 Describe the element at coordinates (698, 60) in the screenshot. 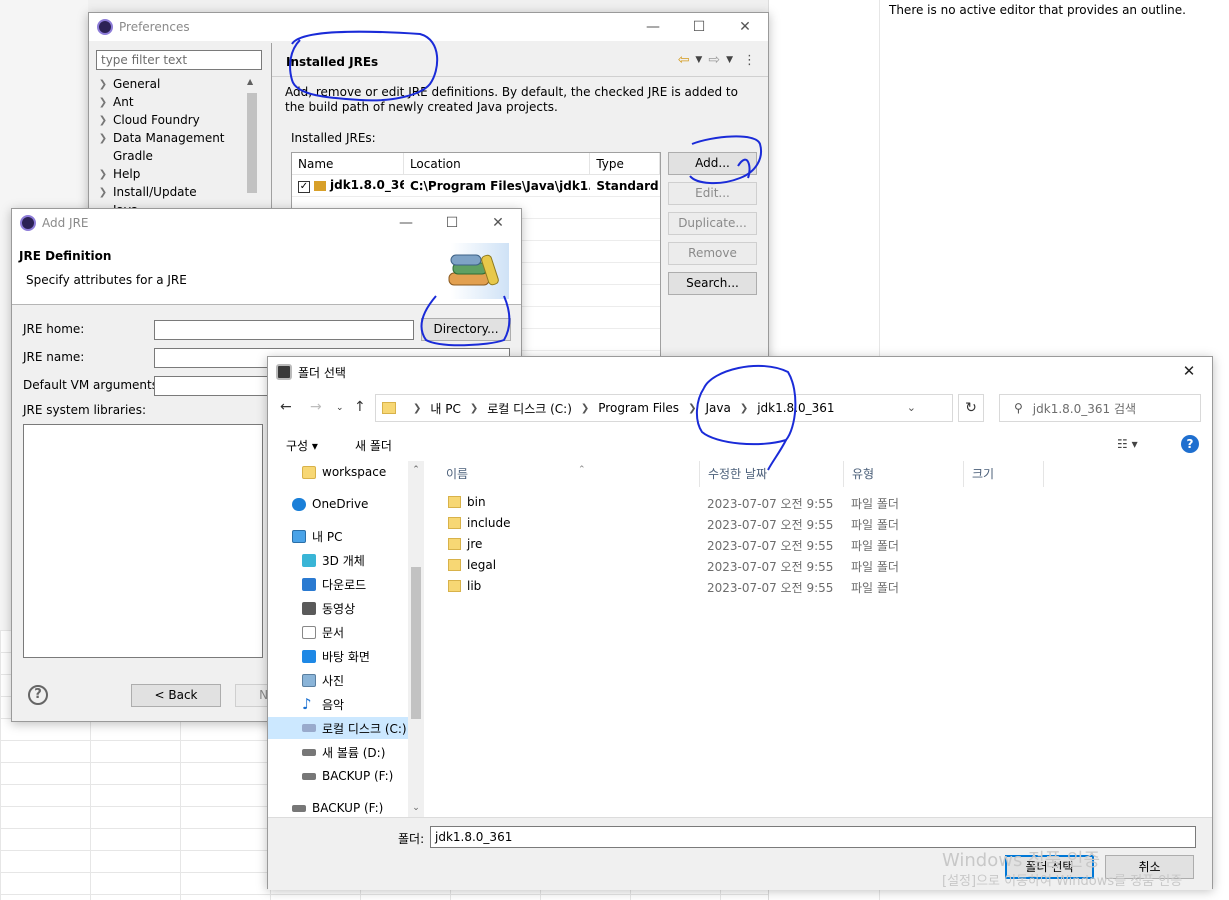

I see `back-dropdown-icon: ▼` at that location.